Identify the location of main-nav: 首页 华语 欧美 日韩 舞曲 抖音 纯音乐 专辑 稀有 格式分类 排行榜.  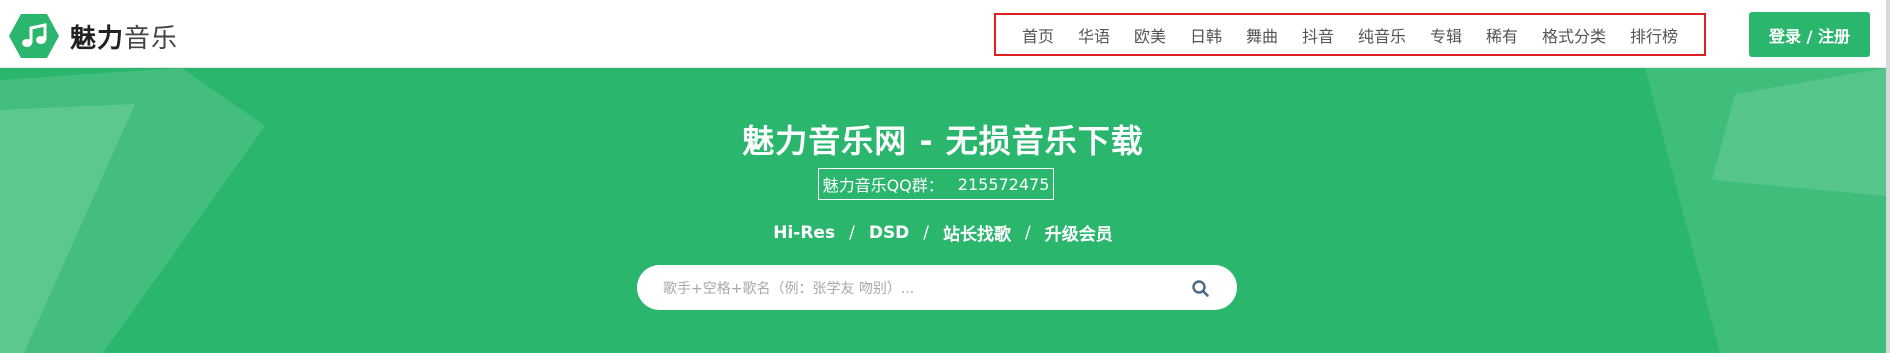
(1350, 34).